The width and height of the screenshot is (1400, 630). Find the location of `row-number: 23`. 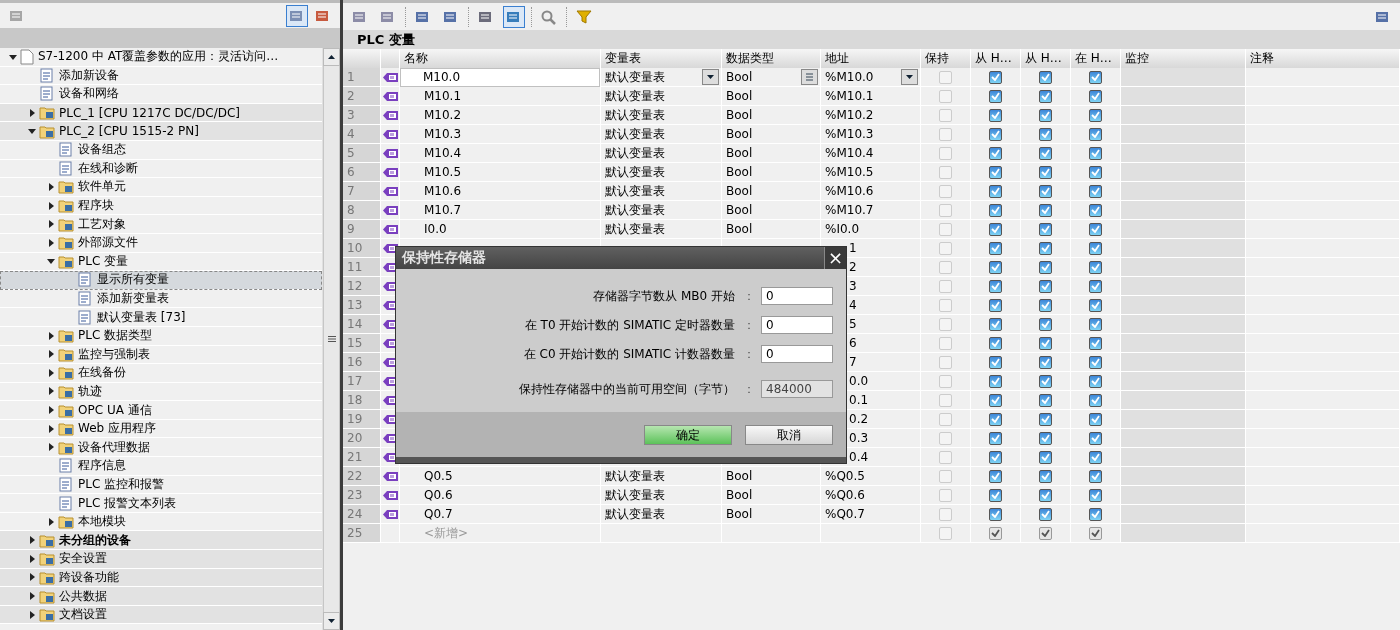

row-number: 23 is located at coordinates (362, 495).